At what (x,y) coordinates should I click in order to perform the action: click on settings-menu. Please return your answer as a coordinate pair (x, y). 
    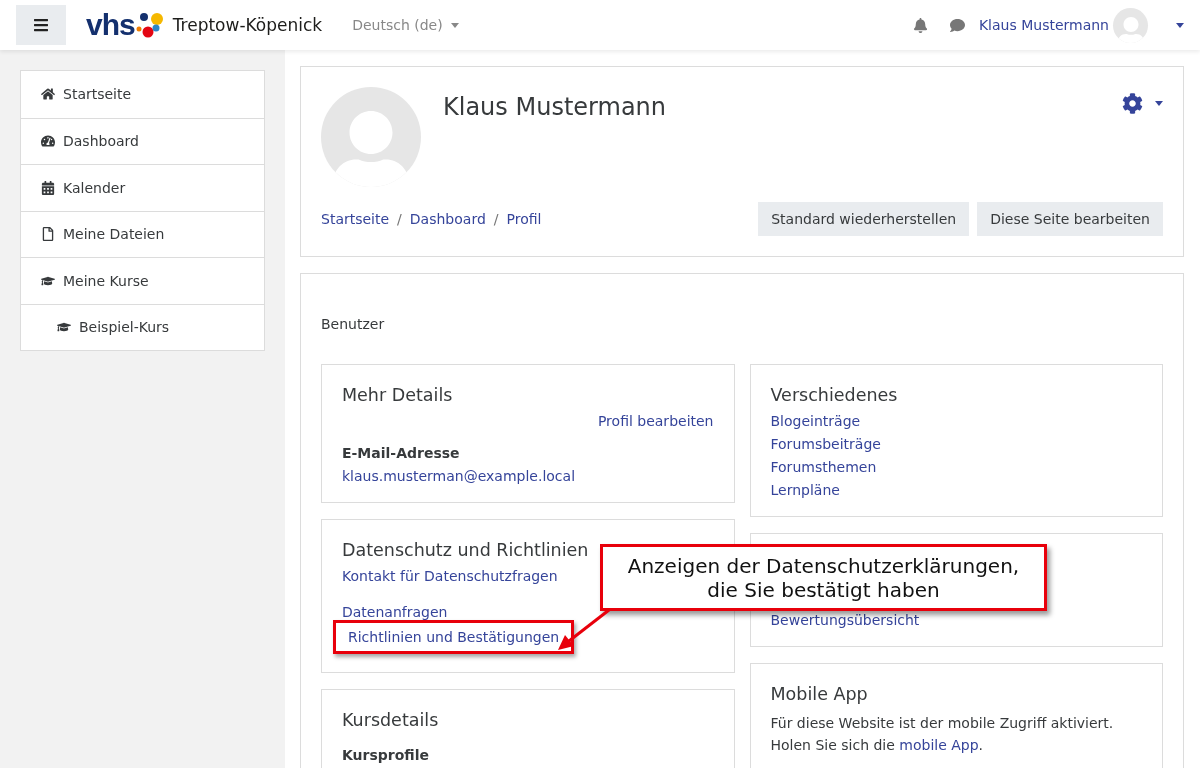
    Looking at the image, I should click on (1142, 103).